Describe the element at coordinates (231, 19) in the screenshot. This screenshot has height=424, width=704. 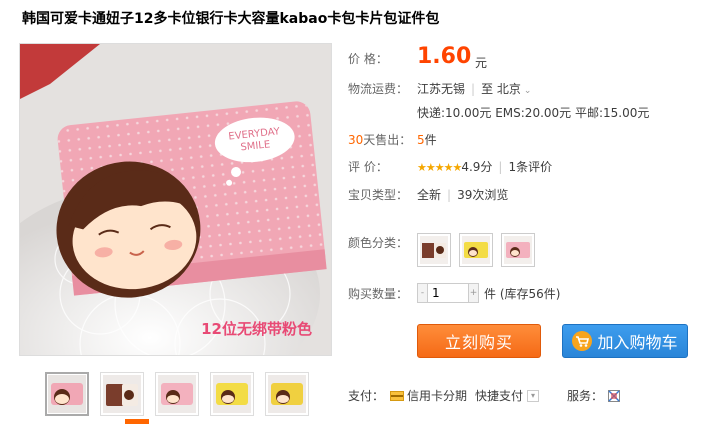
I see `product-title: 韩国可爱卡通妞子12多卡位银行卡大容量kabao卡包卡片包证件包` at that location.